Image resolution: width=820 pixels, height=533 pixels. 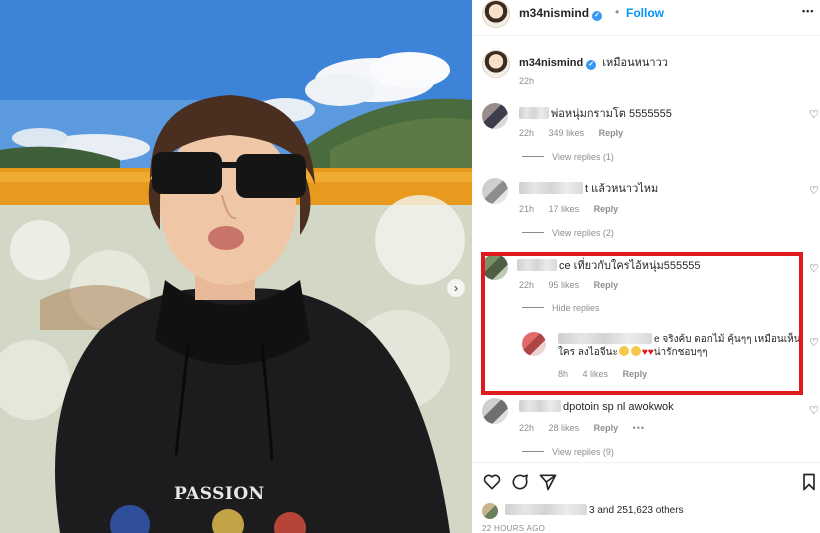 I want to click on comment-likes: 17 likes, so click(x=564, y=209).